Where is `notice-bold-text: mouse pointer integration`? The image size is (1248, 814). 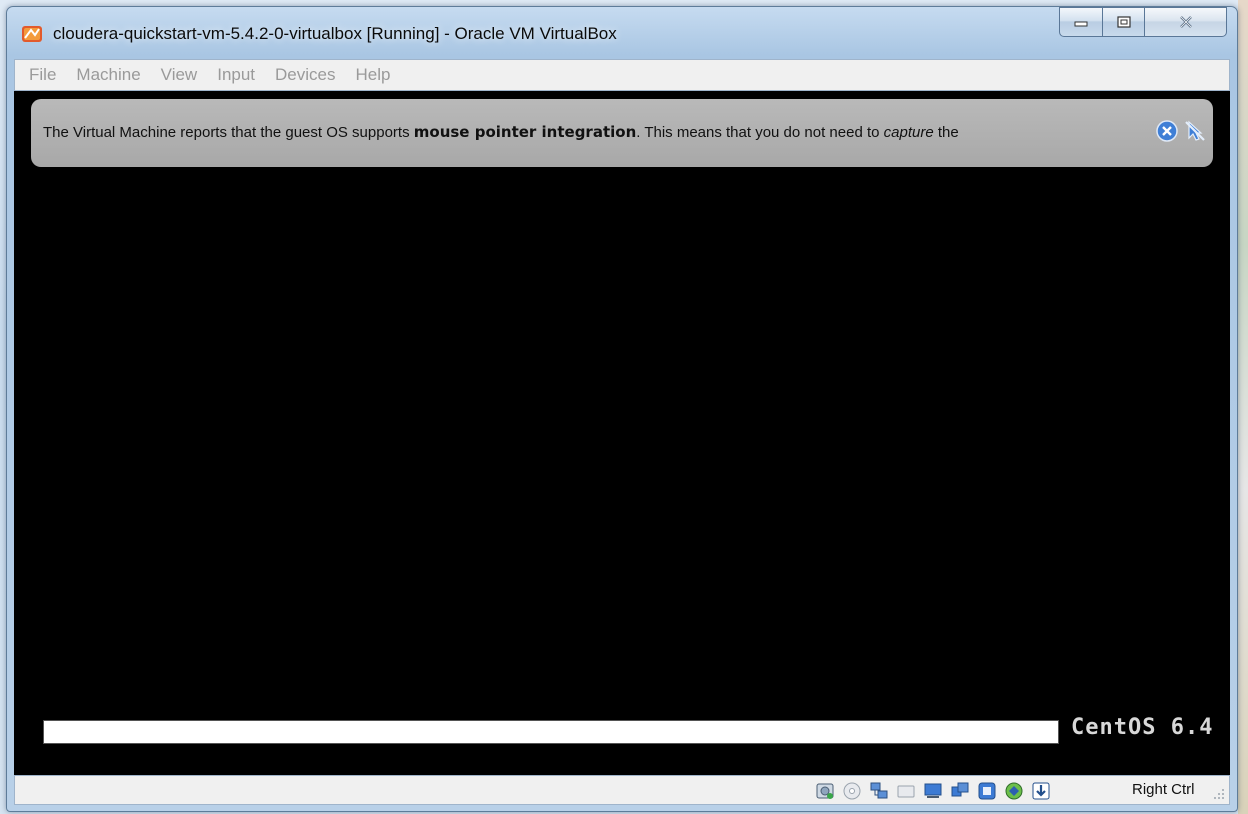 notice-bold-text: mouse pointer integration is located at coordinates (525, 132).